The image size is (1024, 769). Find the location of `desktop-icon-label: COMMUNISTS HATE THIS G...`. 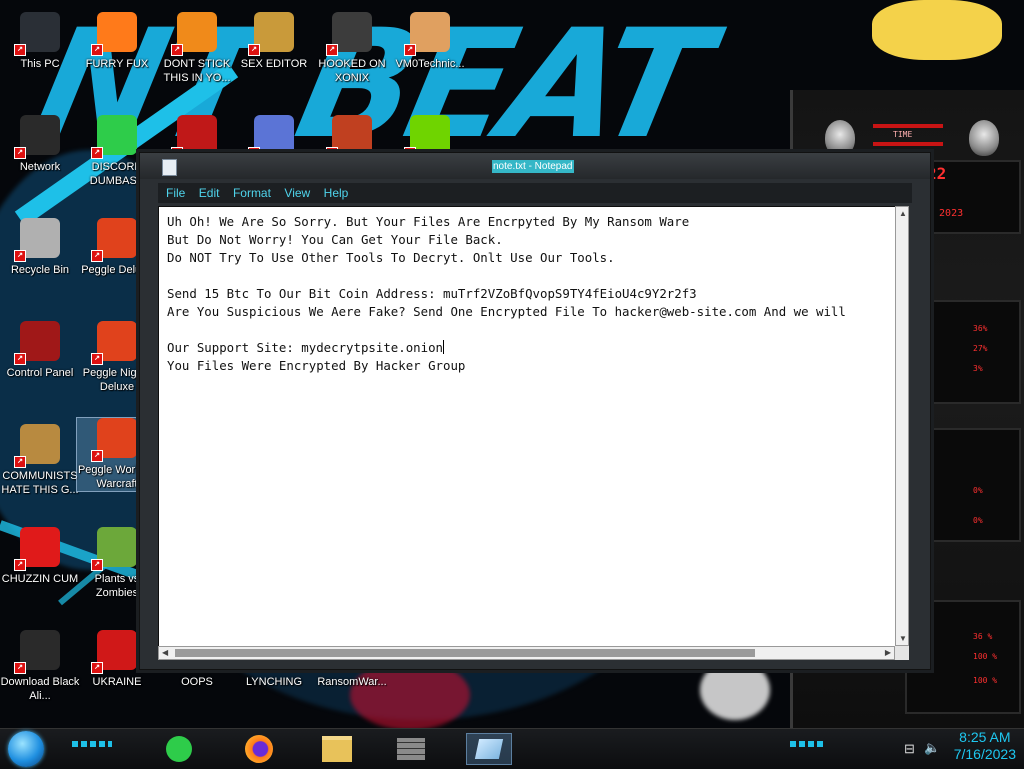

desktop-icon-label: COMMUNISTS HATE THIS G... is located at coordinates (40, 483).